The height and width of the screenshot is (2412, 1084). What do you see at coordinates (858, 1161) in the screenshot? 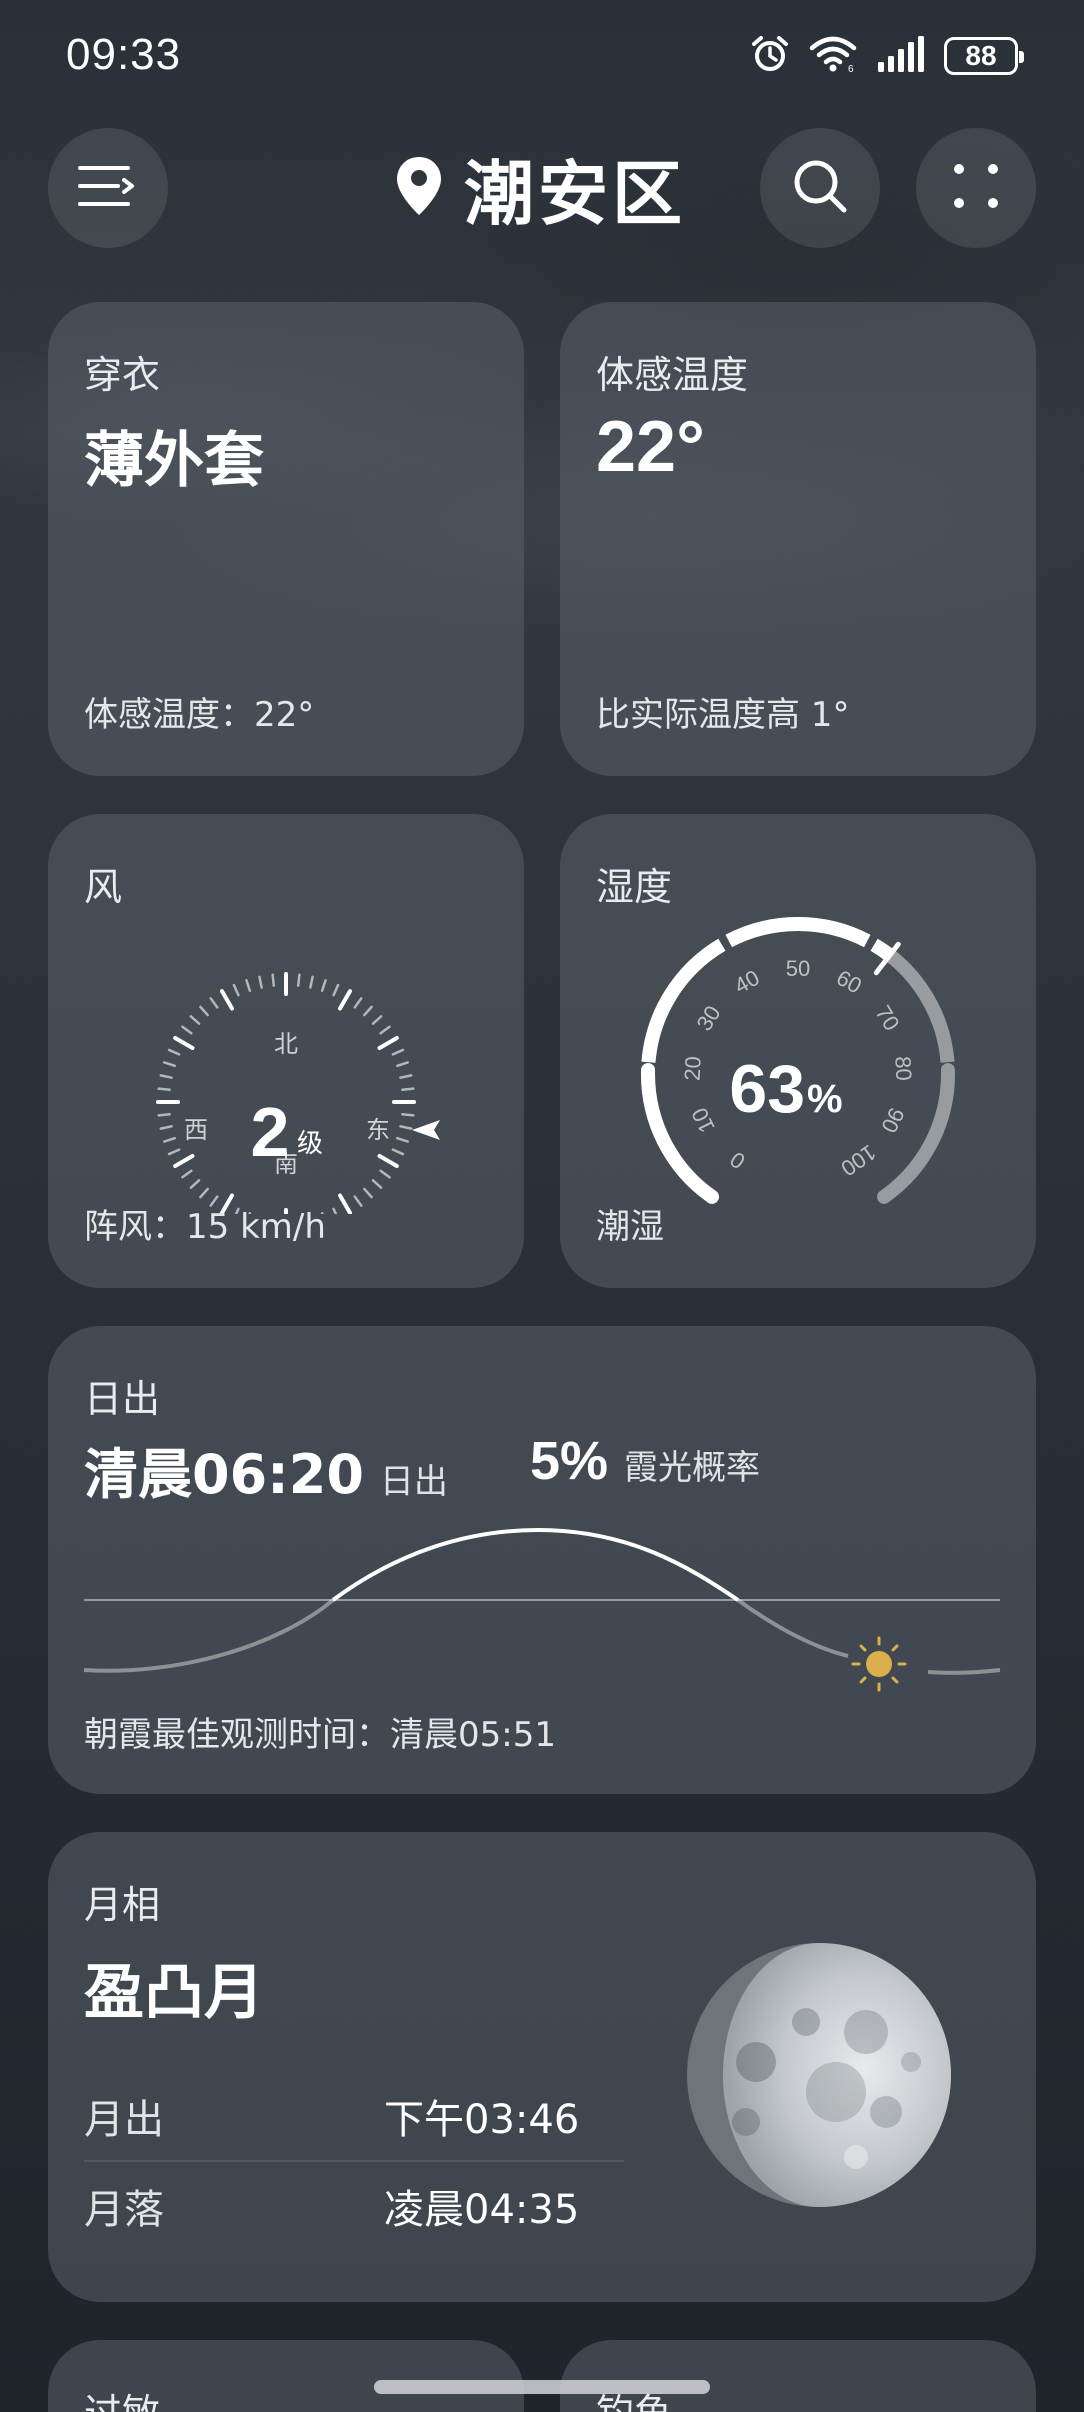
I see `humidity-tick-label: 100` at bounding box center [858, 1161].